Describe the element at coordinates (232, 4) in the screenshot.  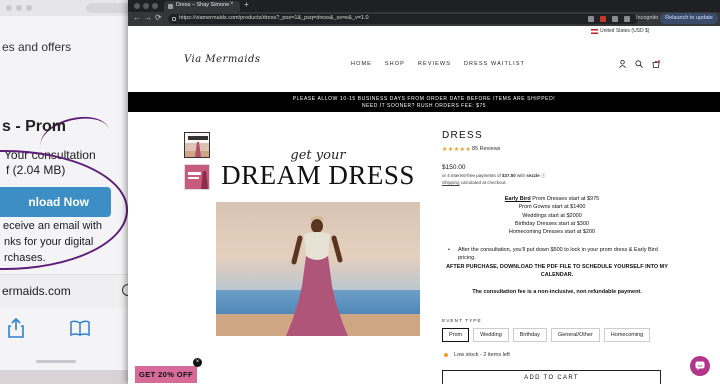
I see `tab-close-icon: ×` at that location.